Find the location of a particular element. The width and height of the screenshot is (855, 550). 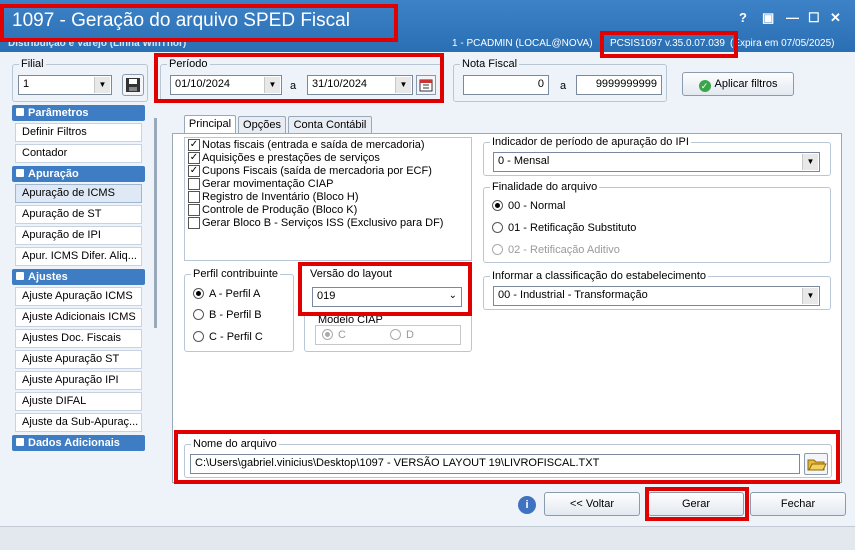

classificacao-select: 00 - Industrial - Transformação ▼ is located at coordinates (656, 296).